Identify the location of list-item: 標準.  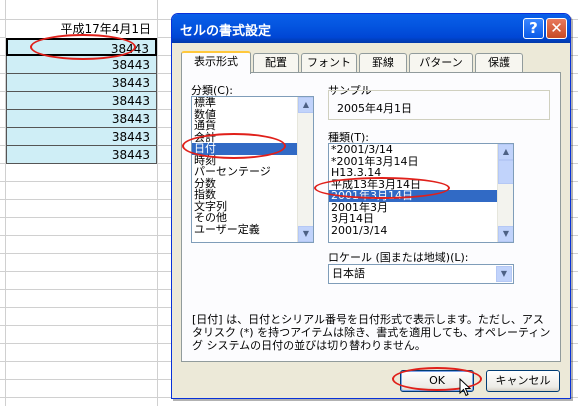
(252, 103).